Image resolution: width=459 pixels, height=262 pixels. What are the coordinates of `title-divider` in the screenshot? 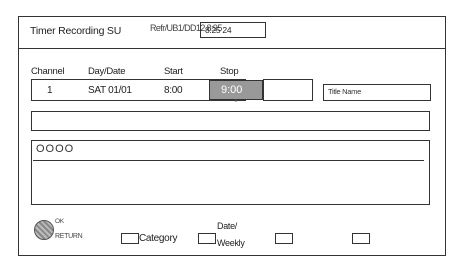 It's located at (232, 48).